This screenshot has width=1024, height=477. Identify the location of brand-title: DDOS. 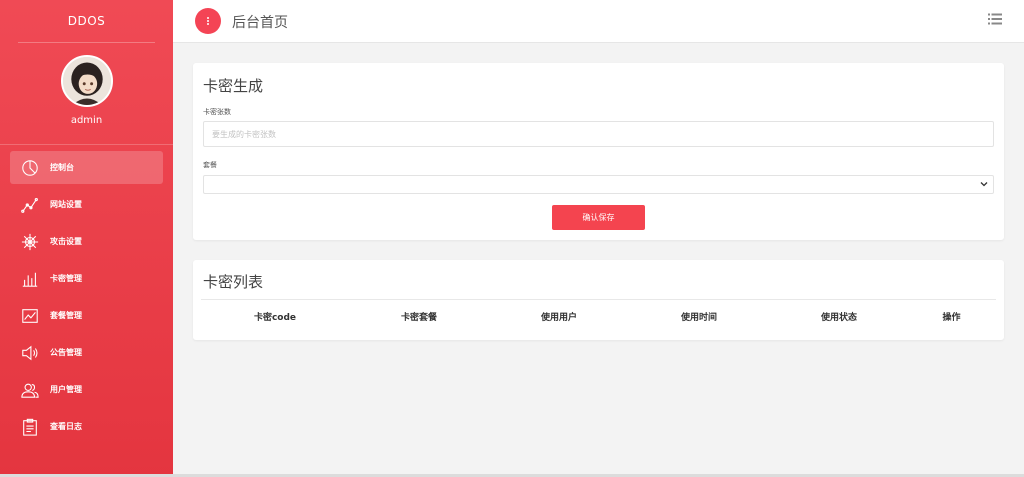
(86, 21).